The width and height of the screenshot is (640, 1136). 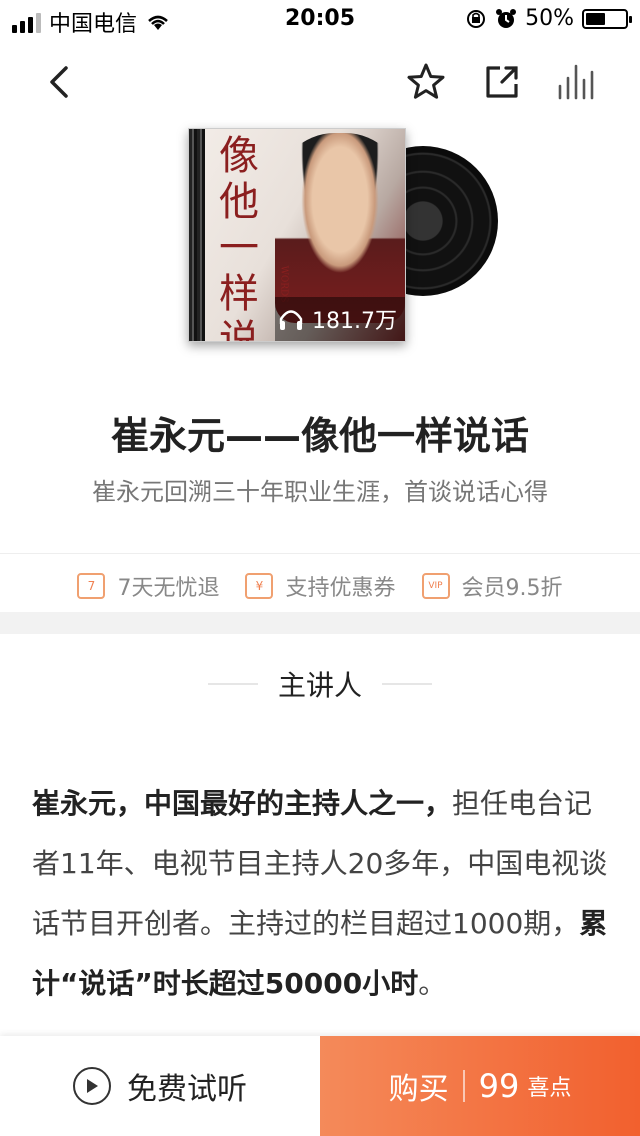 I want to click on coupon-icon: ¥, so click(x=259, y=586).